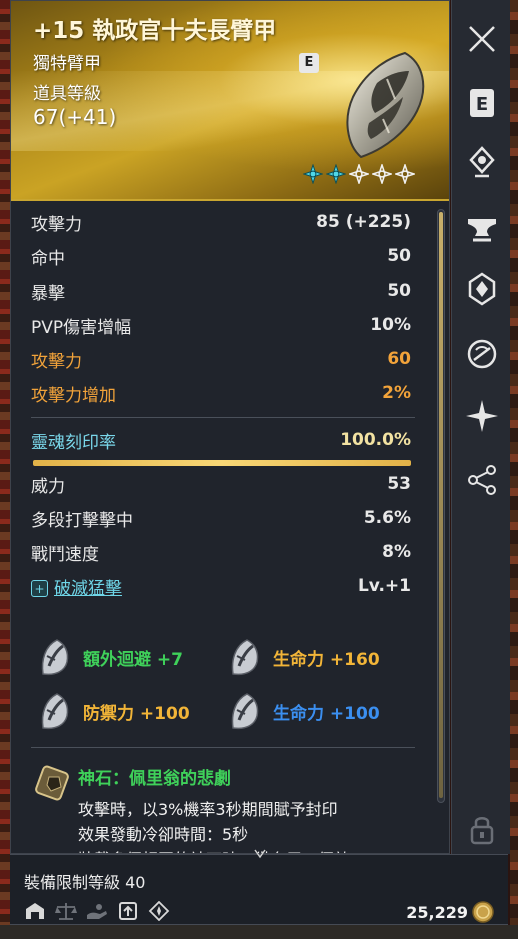 The height and width of the screenshot is (939, 518). Describe the element at coordinates (221, 552) in the screenshot. I see `stat-row: 戰鬥速度 8%` at that location.